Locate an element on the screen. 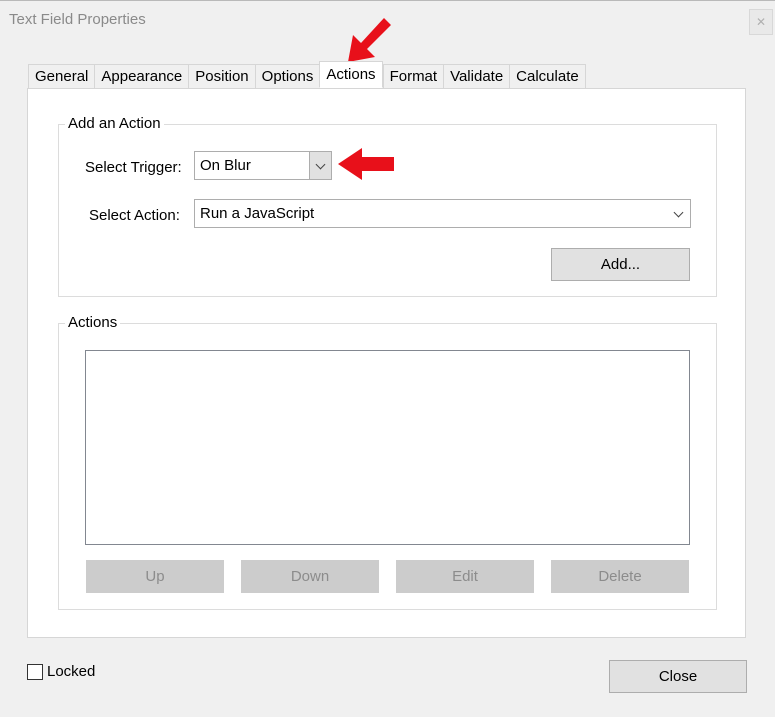 The width and height of the screenshot is (775, 717). tab-calculate: Calculate is located at coordinates (547, 76).